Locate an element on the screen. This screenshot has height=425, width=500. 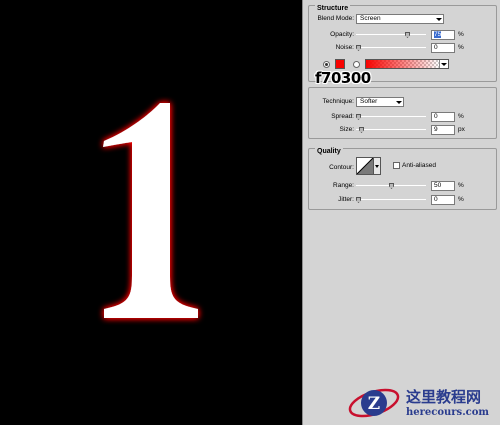
size-label: Size: is located at coordinates (346, 129).